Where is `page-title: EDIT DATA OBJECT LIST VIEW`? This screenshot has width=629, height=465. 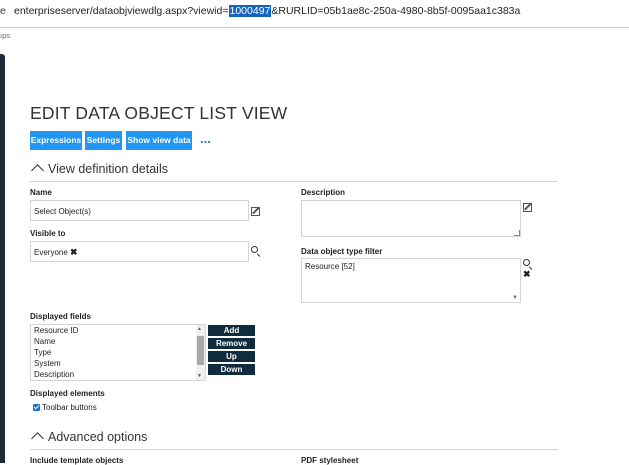
page-title: EDIT DATA OBJECT LIST VIEW is located at coordinates (159, 113).